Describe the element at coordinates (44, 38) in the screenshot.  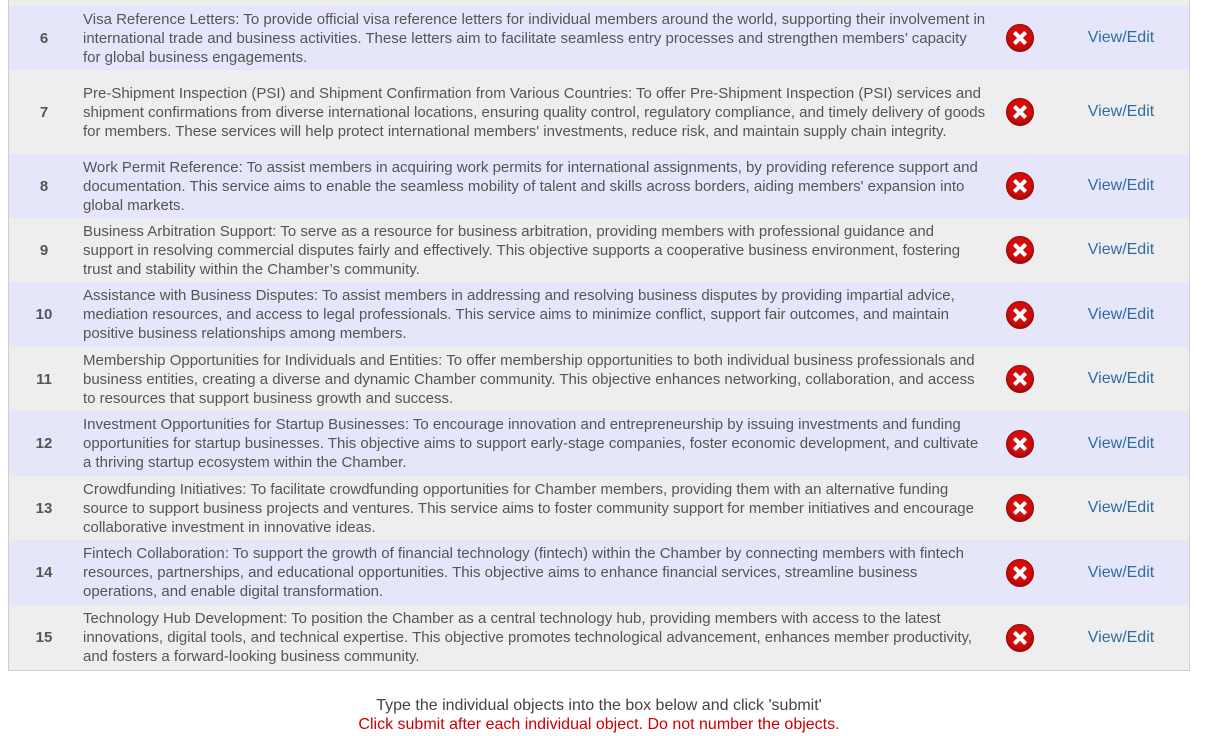
I see `row-number: 6` at that location.